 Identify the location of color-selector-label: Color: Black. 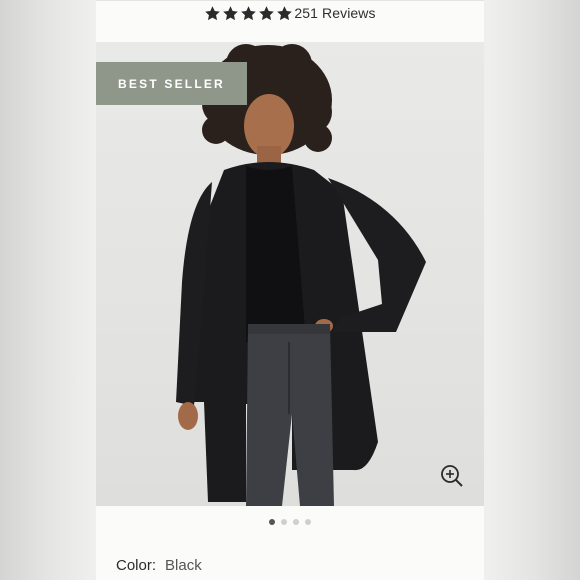
(159, 565).